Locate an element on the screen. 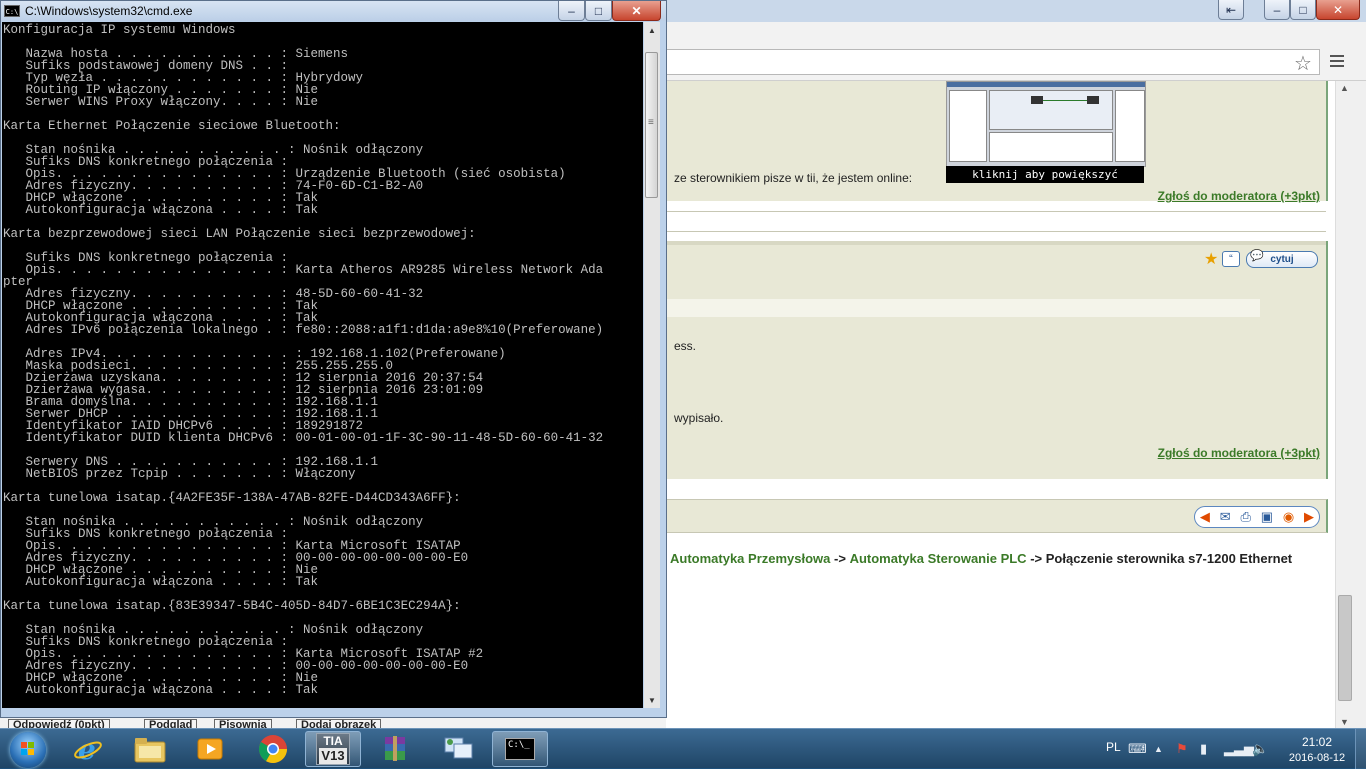  volume-icon: 🔈 is located at coordinates (1260, 749).